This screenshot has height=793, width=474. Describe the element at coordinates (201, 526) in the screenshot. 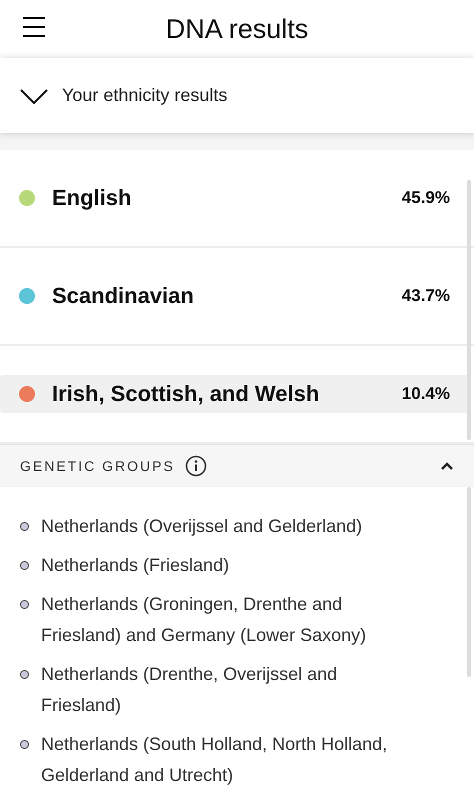

I see `genetic-group: Netherlands (Overijssel and Gelderland)` at that location.